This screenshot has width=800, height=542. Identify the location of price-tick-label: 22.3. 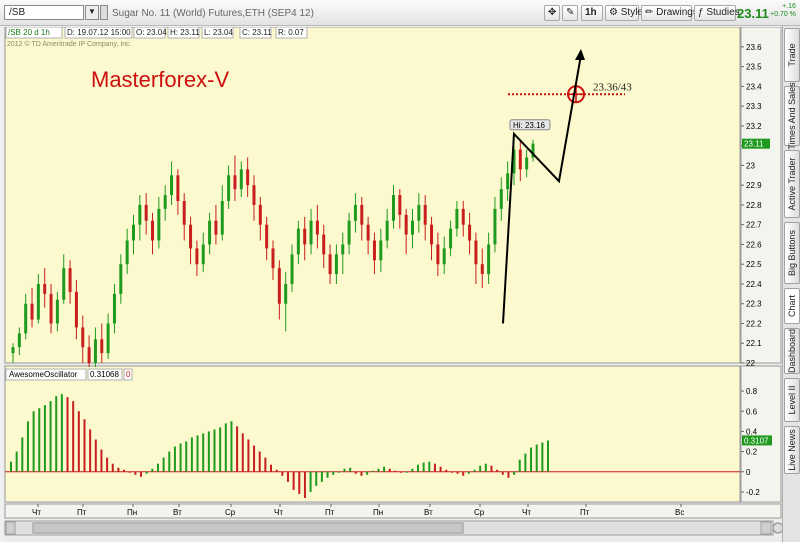
(754, 304).